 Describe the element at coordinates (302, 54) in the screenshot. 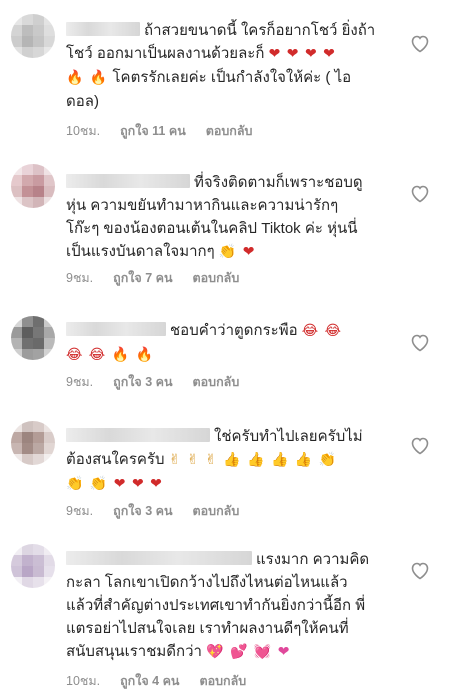

I see `heart-emojis: ❤ ❤ ❤ ❤` at that location.